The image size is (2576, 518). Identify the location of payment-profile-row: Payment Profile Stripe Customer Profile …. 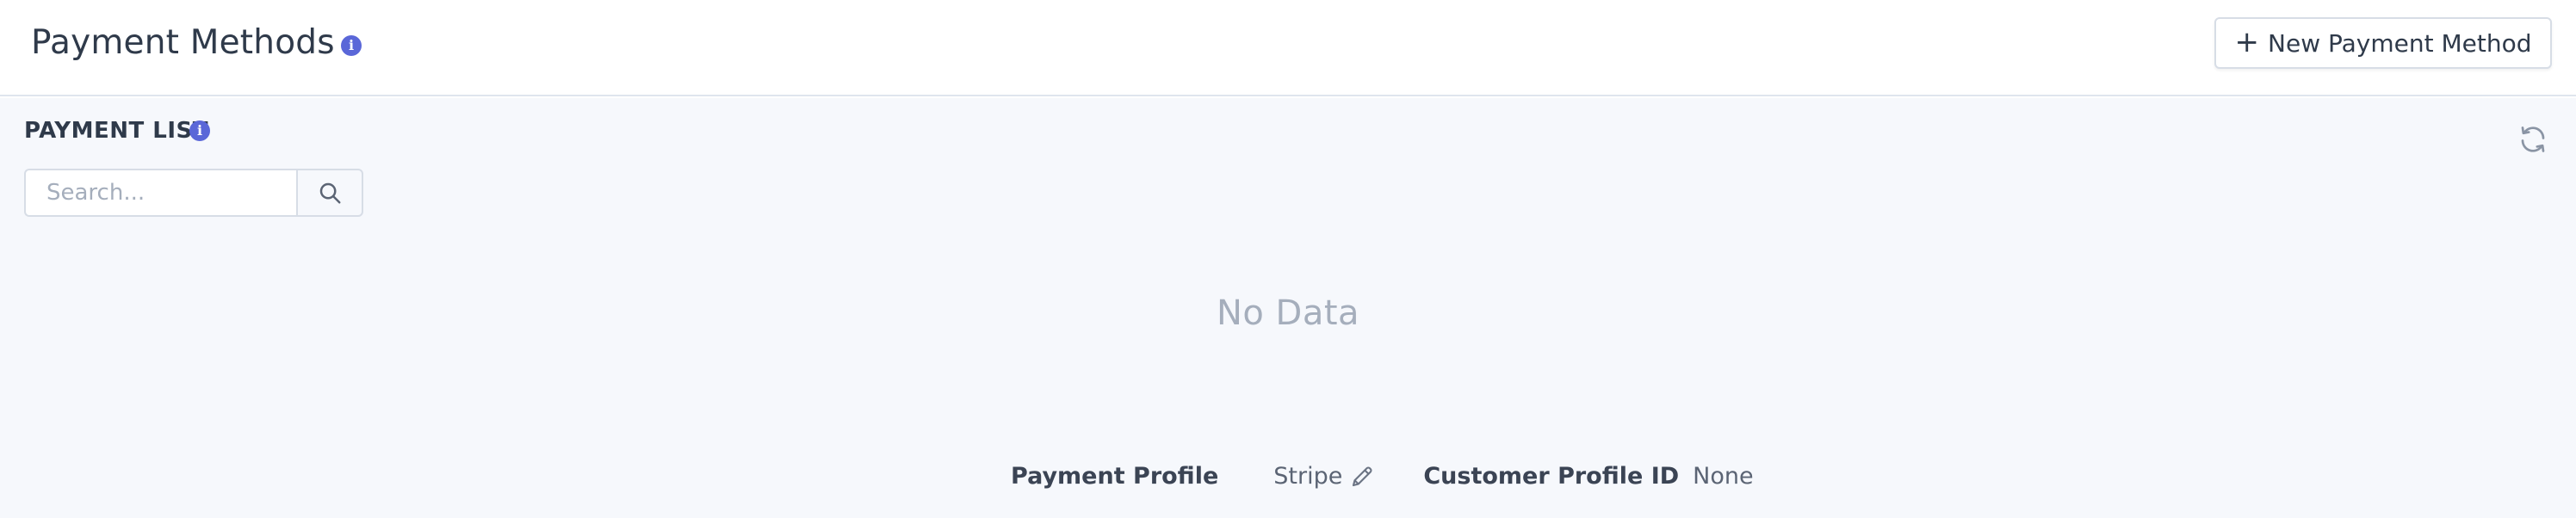
(1382, 477).